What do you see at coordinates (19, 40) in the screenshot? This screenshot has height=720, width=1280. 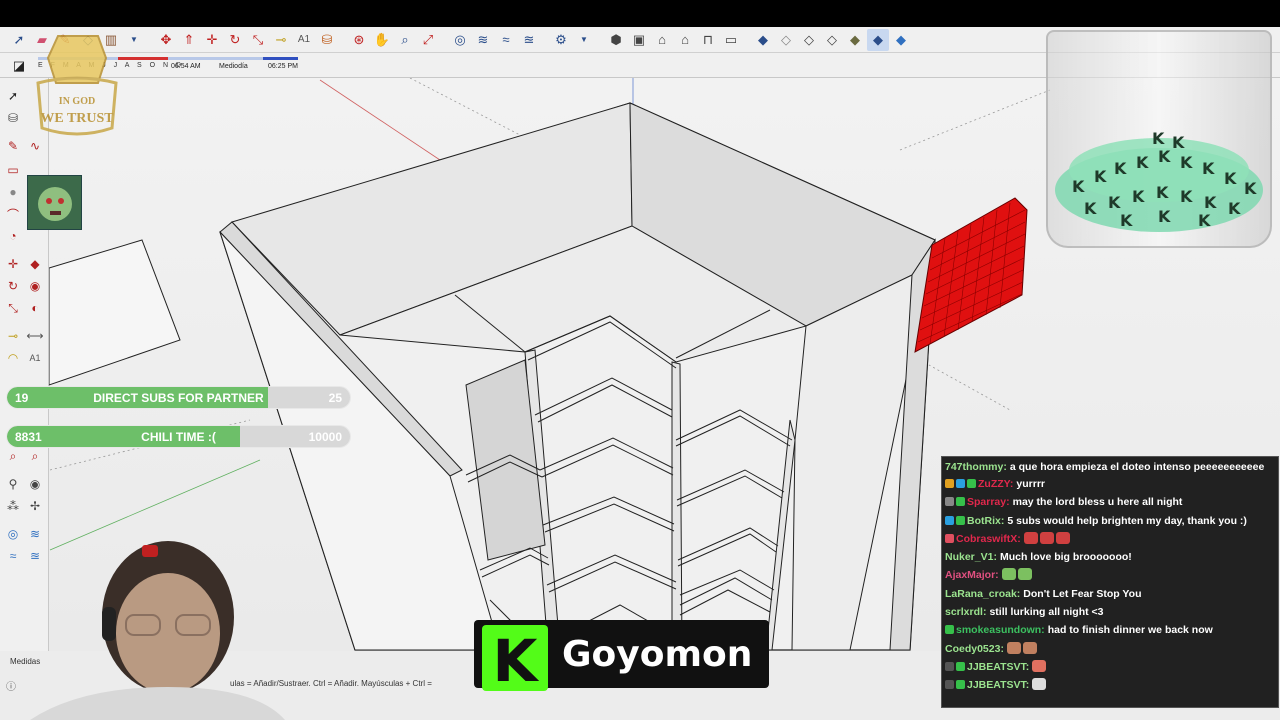 I see `select-tool-icon: ➚` at bounding box center [19, 40].